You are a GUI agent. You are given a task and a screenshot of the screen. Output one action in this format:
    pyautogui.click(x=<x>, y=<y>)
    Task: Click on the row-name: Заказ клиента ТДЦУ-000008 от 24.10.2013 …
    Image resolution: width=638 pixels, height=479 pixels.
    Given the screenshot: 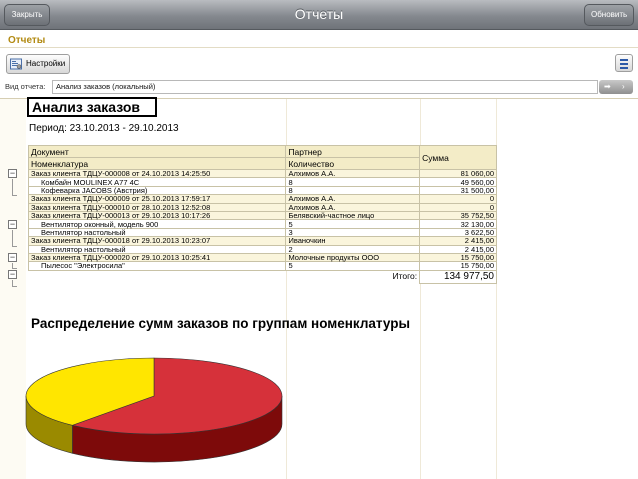 What is the action you would take?
    pyautogui.click(x=157, y=173)
    